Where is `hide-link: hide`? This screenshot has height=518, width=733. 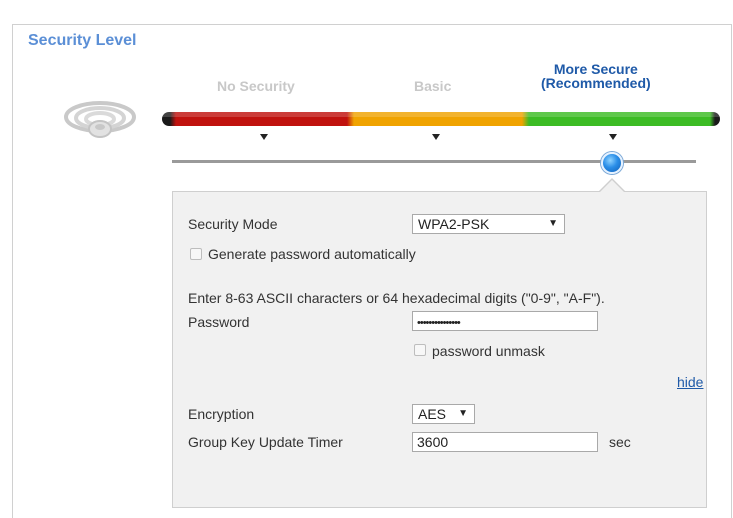 hide-link: hide is located at coordinates (690, 382).